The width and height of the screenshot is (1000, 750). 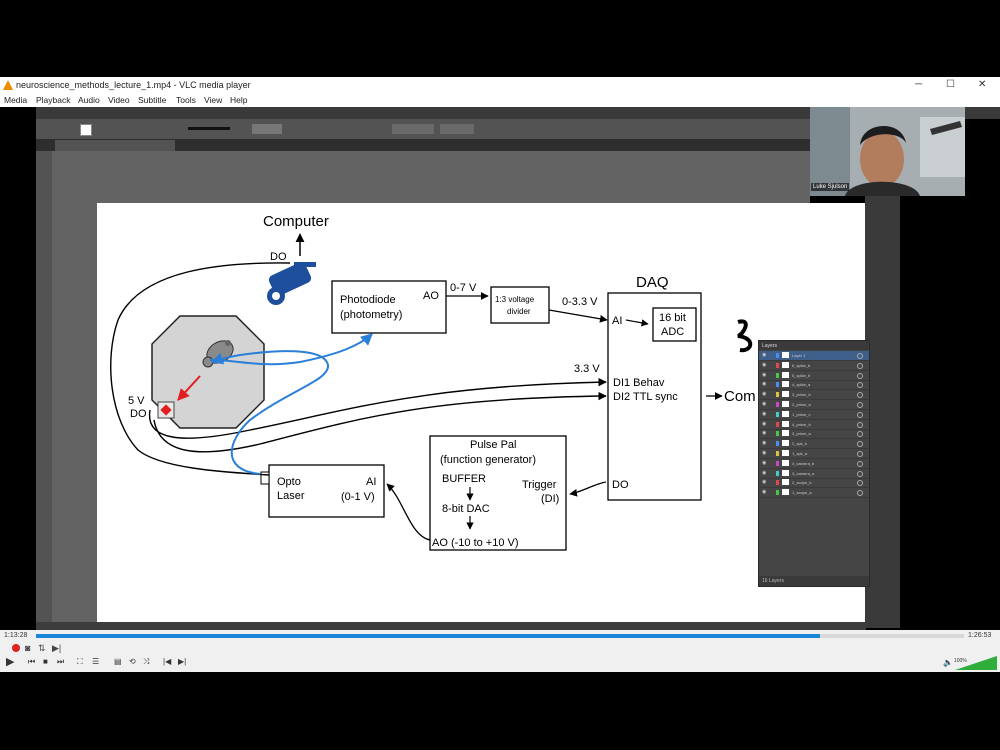 I want to click on snapshot-icon: ◙, so click(x=27, y=648).